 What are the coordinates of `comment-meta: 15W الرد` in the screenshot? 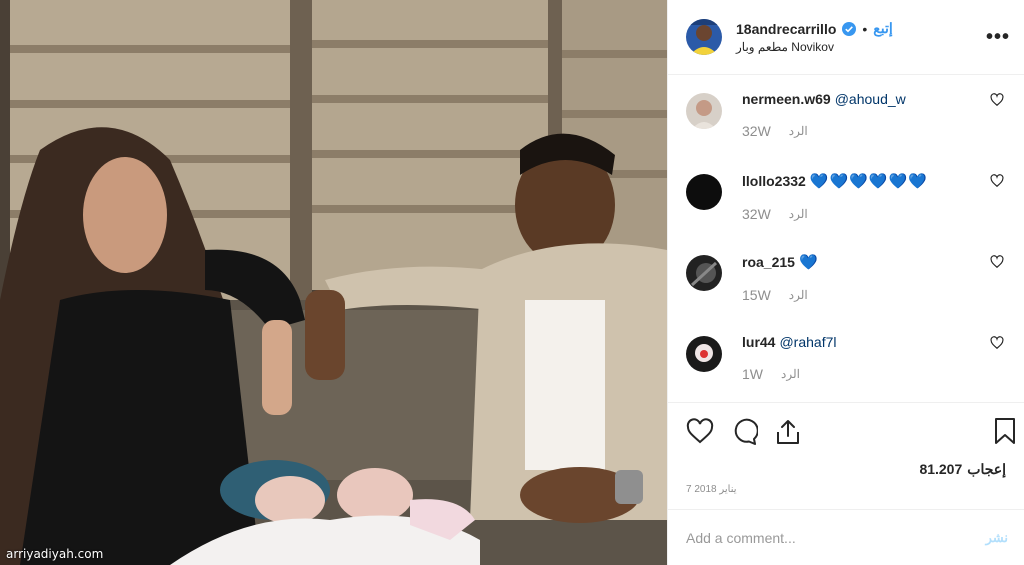 It's located at (780, 295).